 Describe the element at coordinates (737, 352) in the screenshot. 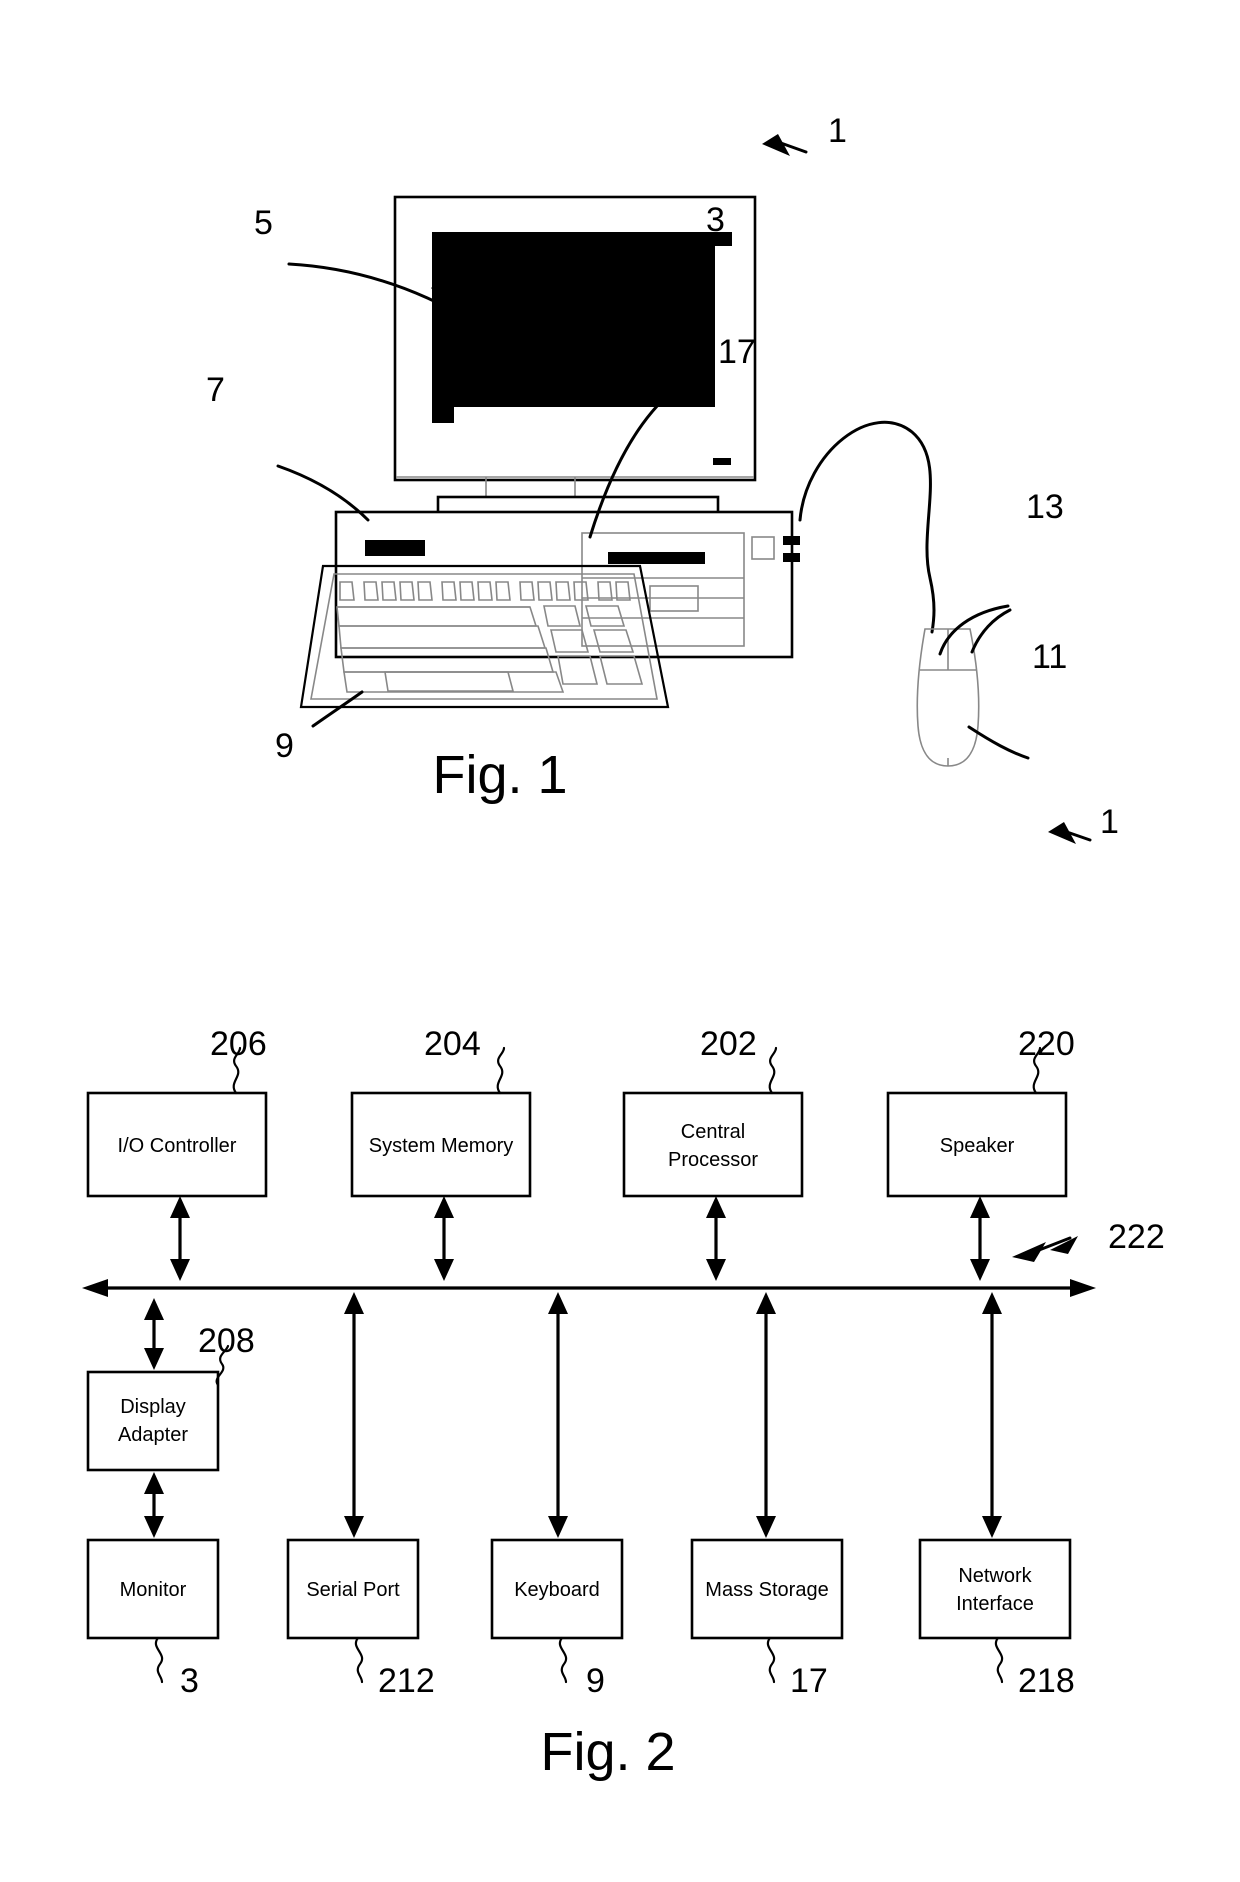

I see `ref-number-17-fig1: 17` at that location.